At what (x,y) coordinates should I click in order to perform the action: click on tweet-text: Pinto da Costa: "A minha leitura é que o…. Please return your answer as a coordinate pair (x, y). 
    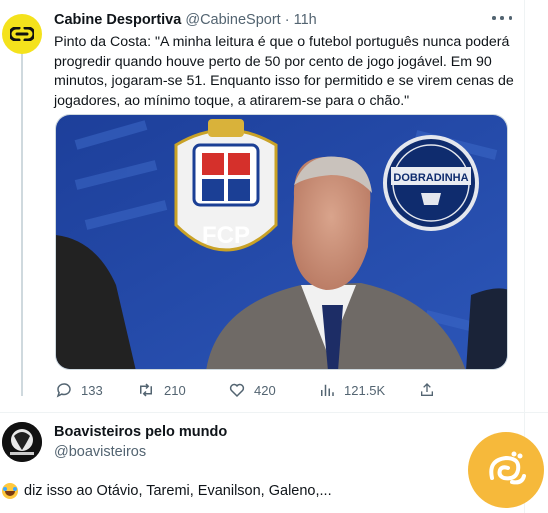
    Looking at the image, I should click on (285, 72).